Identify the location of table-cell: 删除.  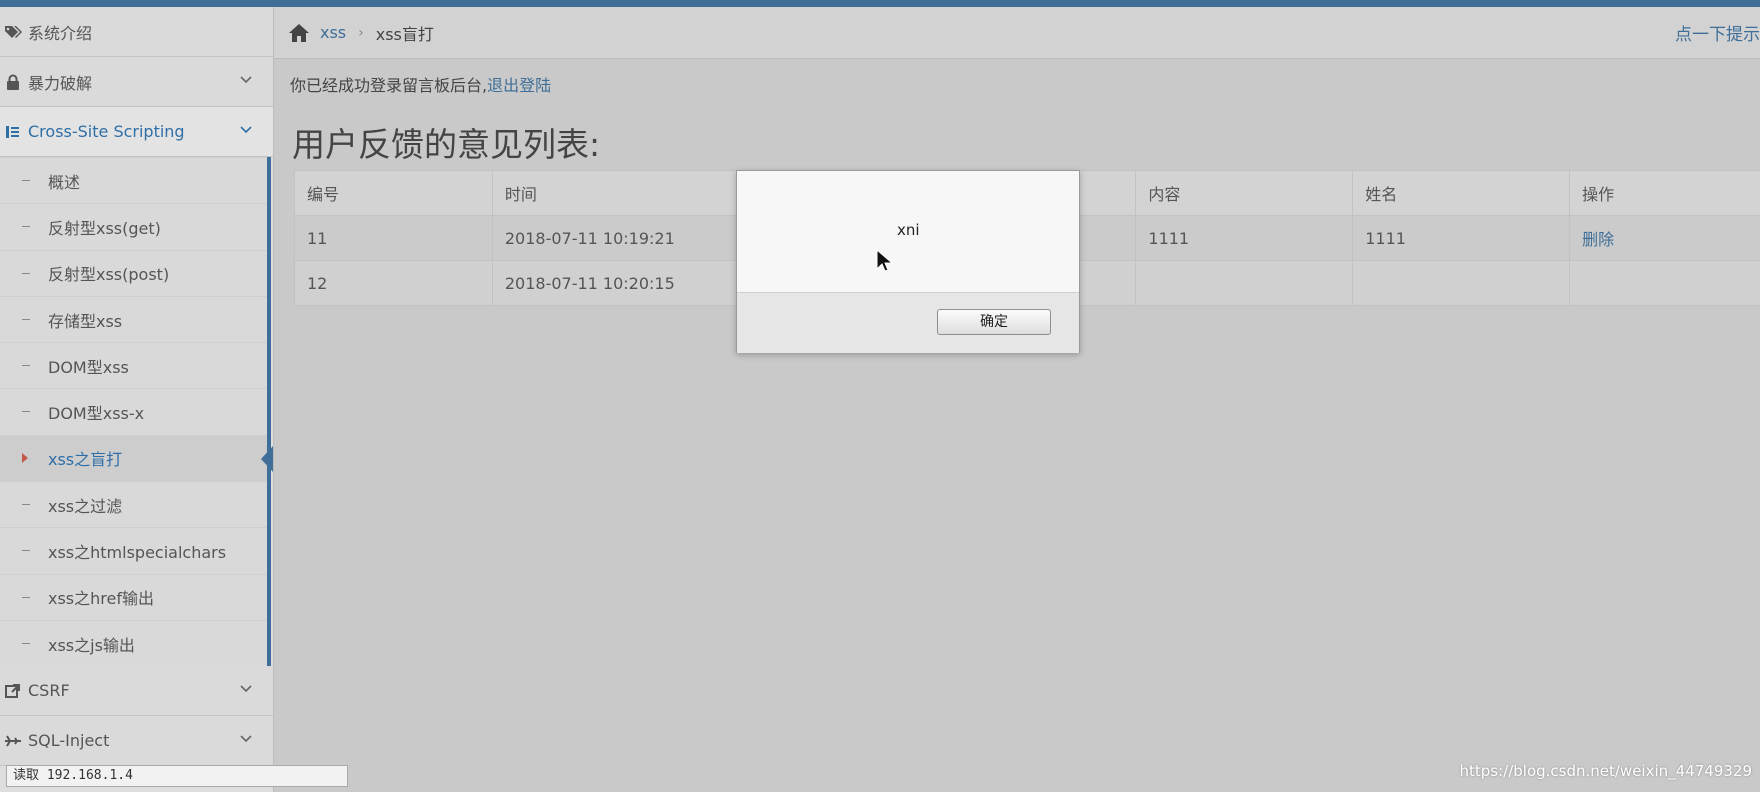
(1664, 238).